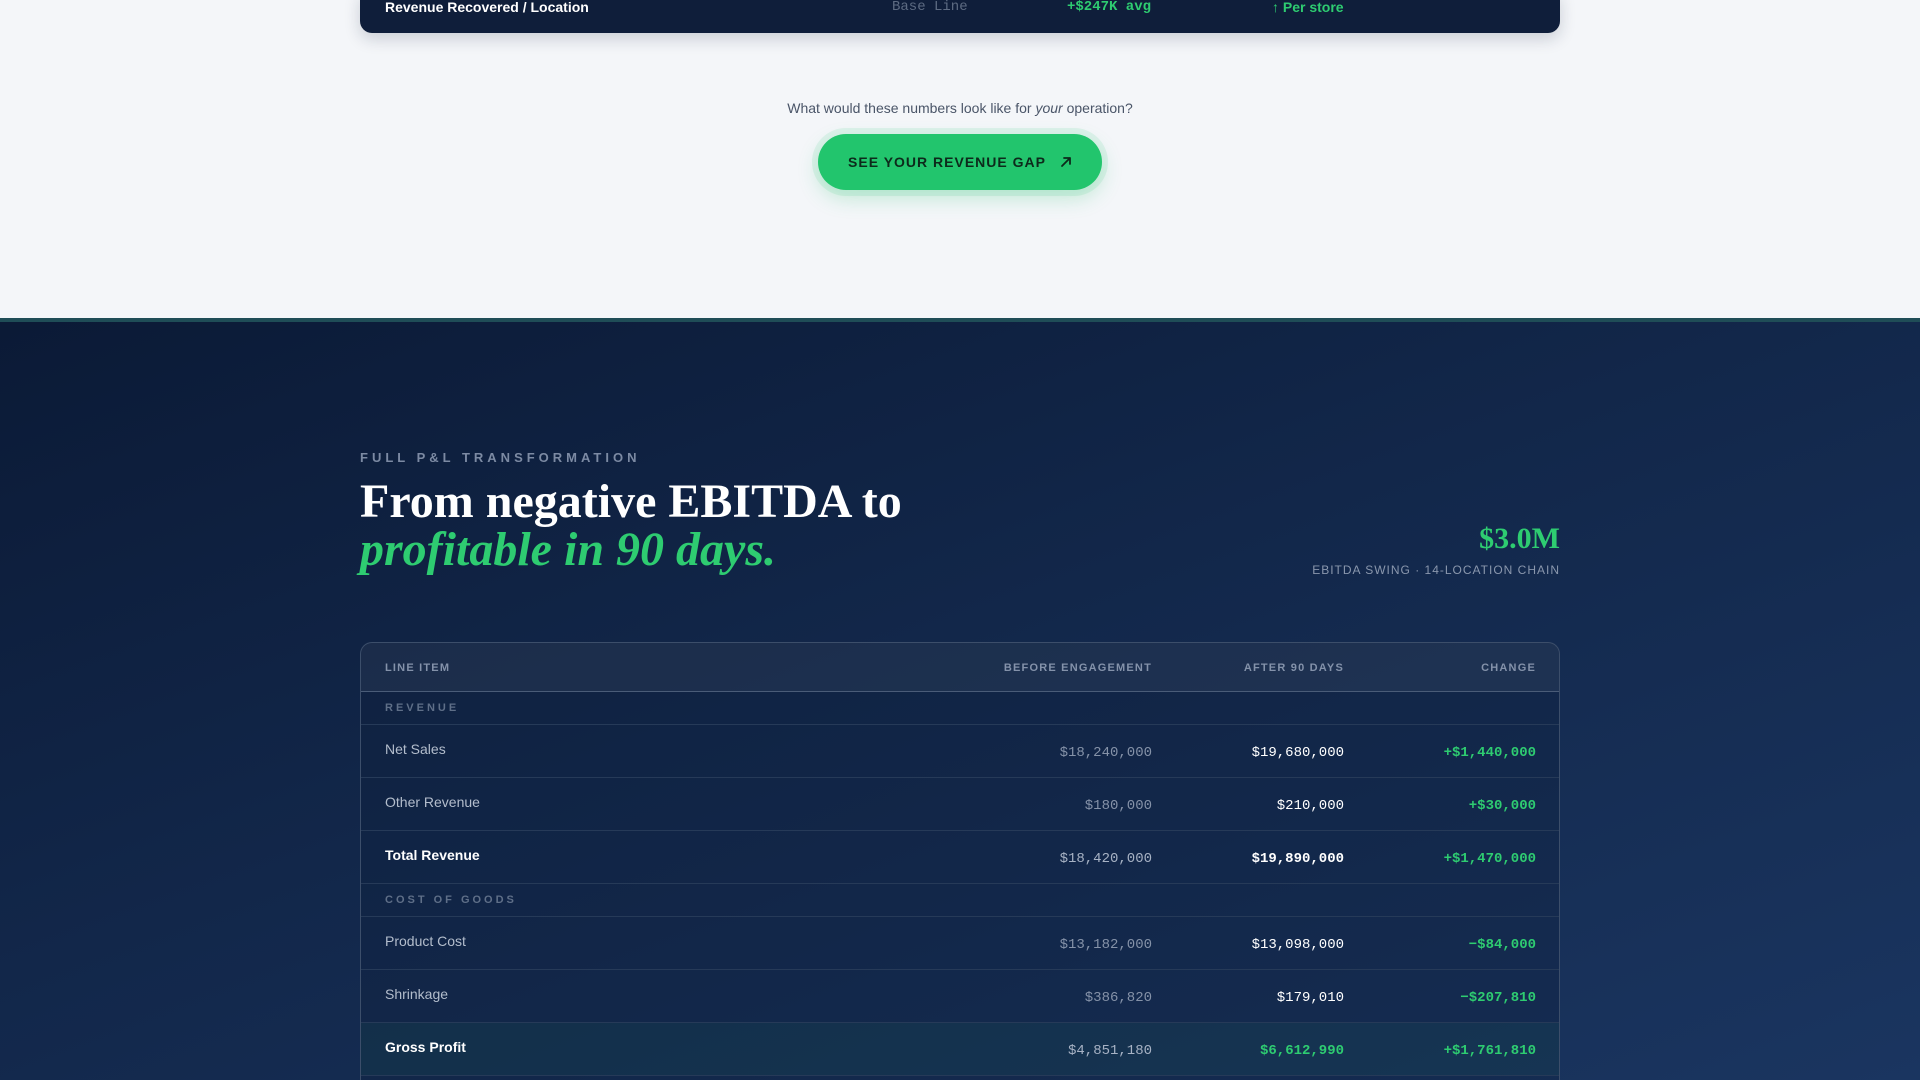 The height and width of the screenshot is (1080, 1920). Describe the element at coordinates (1502, 945) in the screenshot. I see `row-change: −$84,000` at that location.